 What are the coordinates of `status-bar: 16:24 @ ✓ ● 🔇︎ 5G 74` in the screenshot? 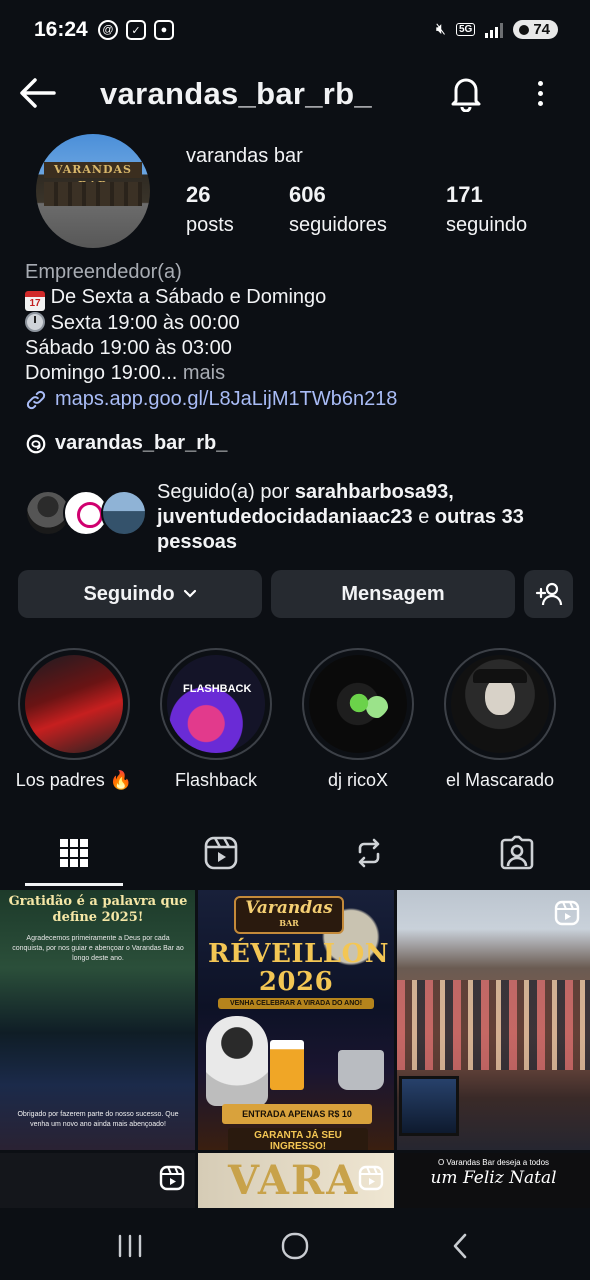 It's located at (295, 31).